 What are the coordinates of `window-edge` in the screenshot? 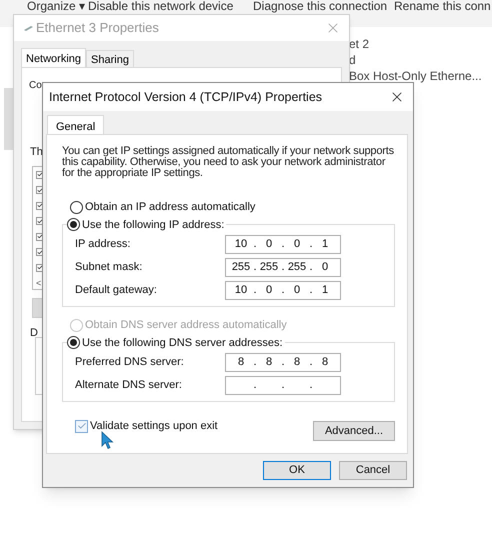 It's located at (8, 119).